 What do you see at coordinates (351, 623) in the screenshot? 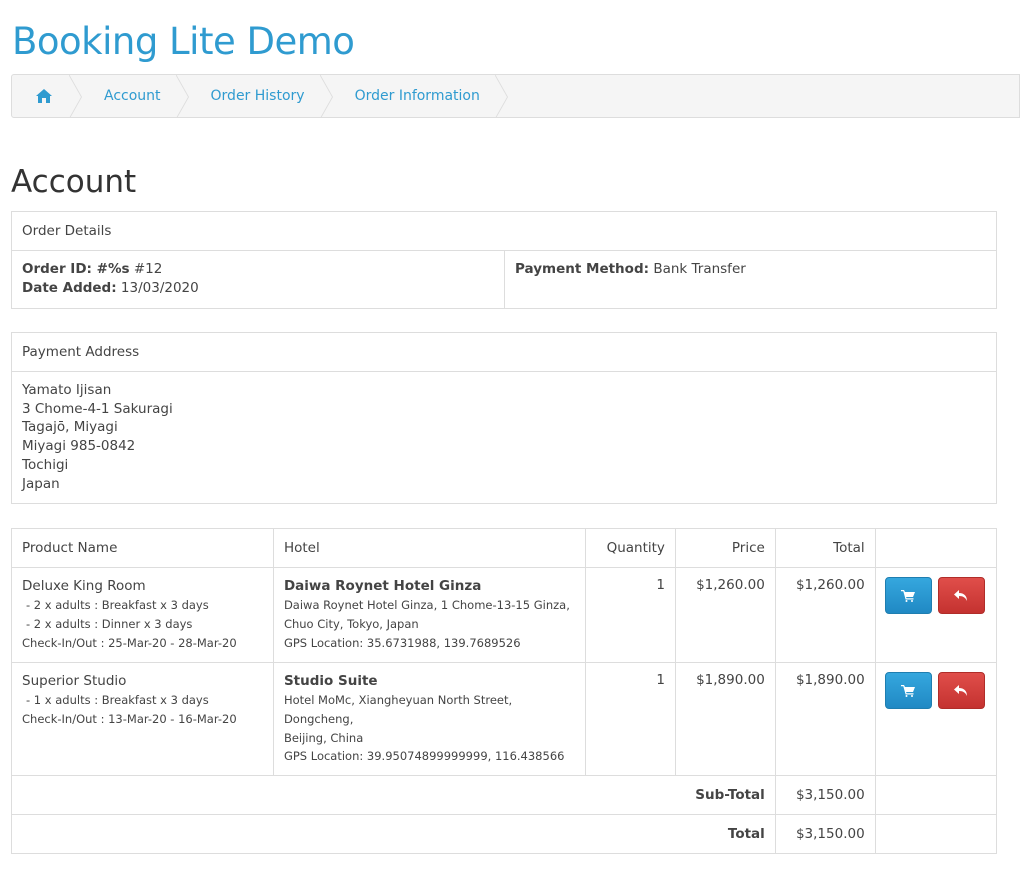
I see `hotel-address: Chuo City, Tokyo, Japan` at bounding box center [351, 623].